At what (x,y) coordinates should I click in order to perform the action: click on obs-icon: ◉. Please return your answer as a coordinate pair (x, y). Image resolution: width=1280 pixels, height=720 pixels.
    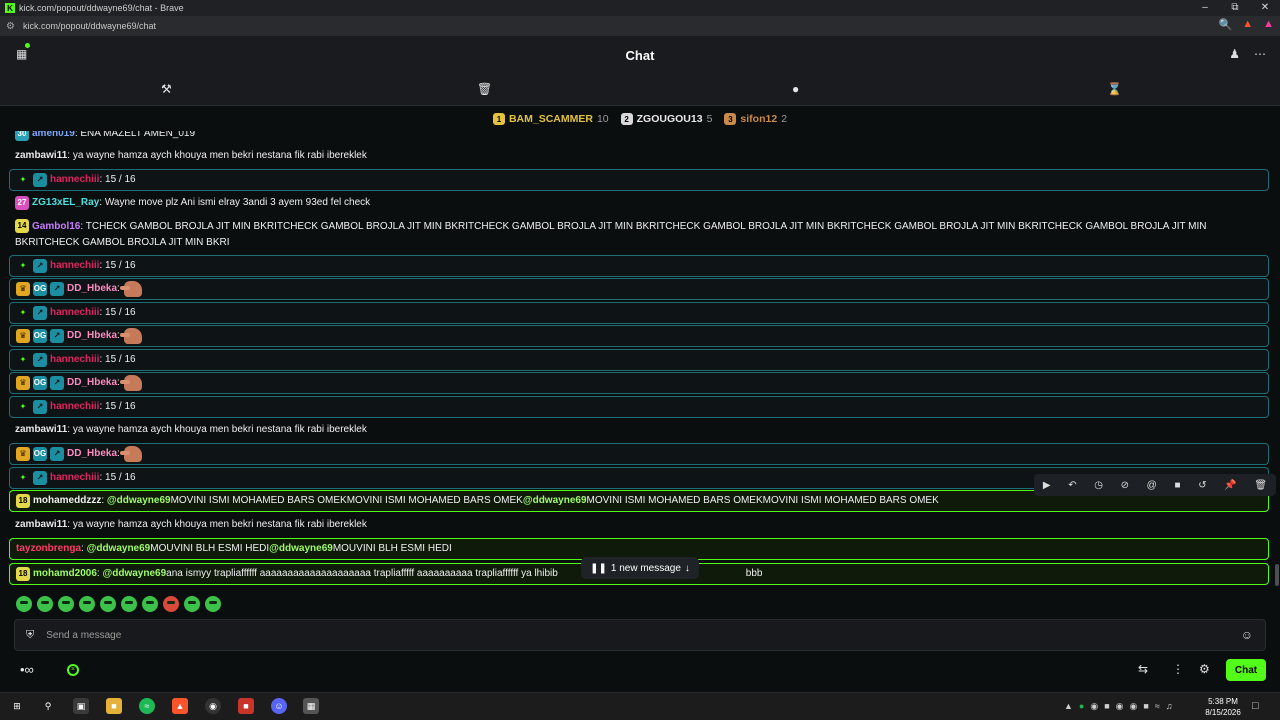
    Looking at the image, I should click on (213, 706).